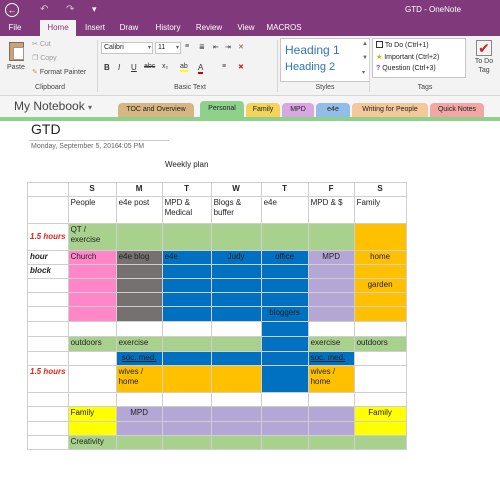 This screenshot has height=490, width=500. I want to click on table-cell: office, so click(284, 257).